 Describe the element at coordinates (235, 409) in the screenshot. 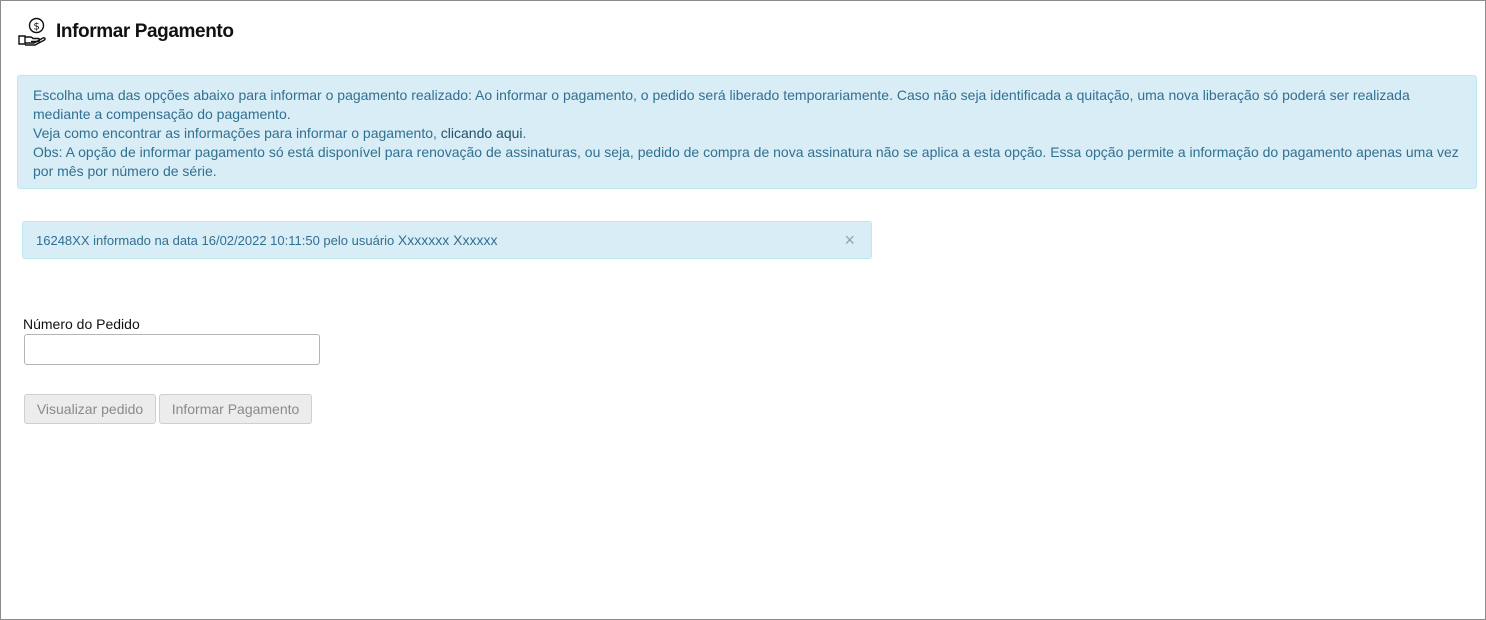

I see `inform-payment-button: Informar Pagamento` at that location.